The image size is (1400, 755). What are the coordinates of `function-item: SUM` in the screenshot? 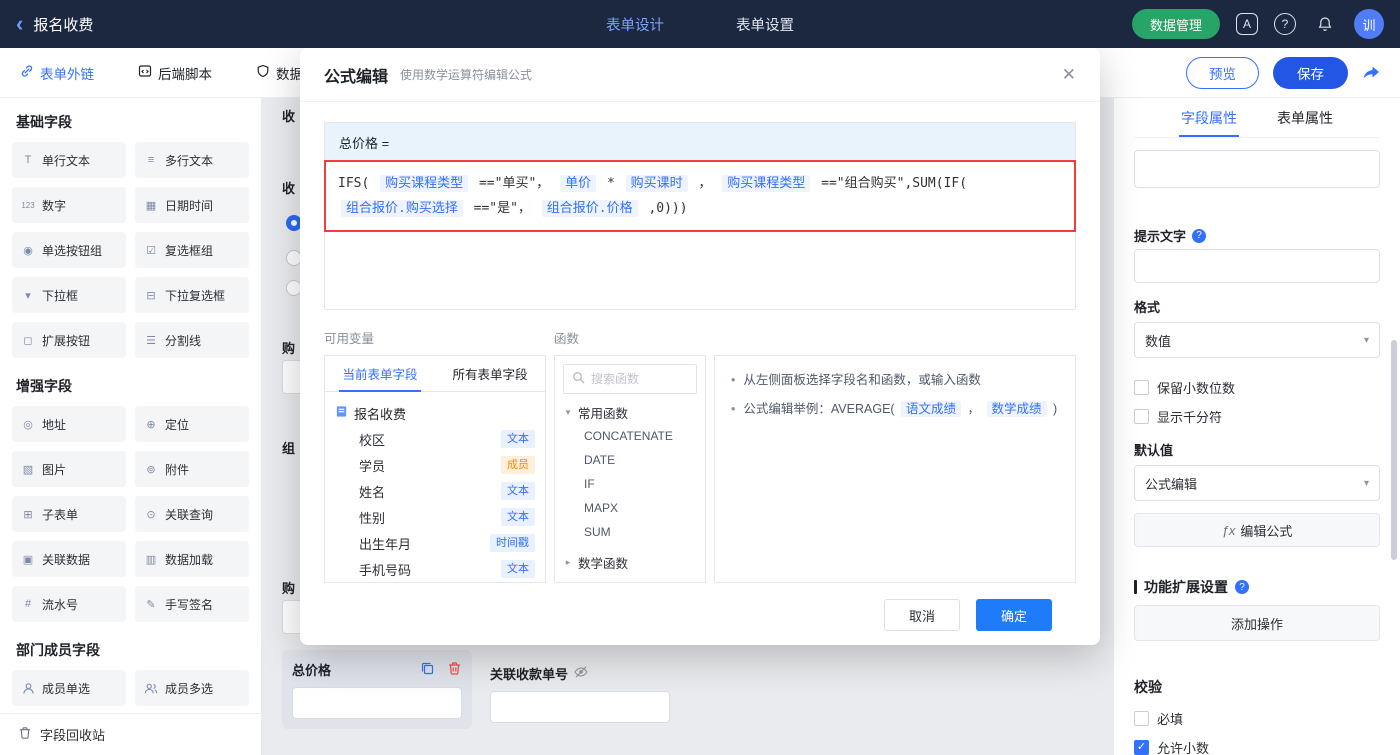 It's located at (630, 532).